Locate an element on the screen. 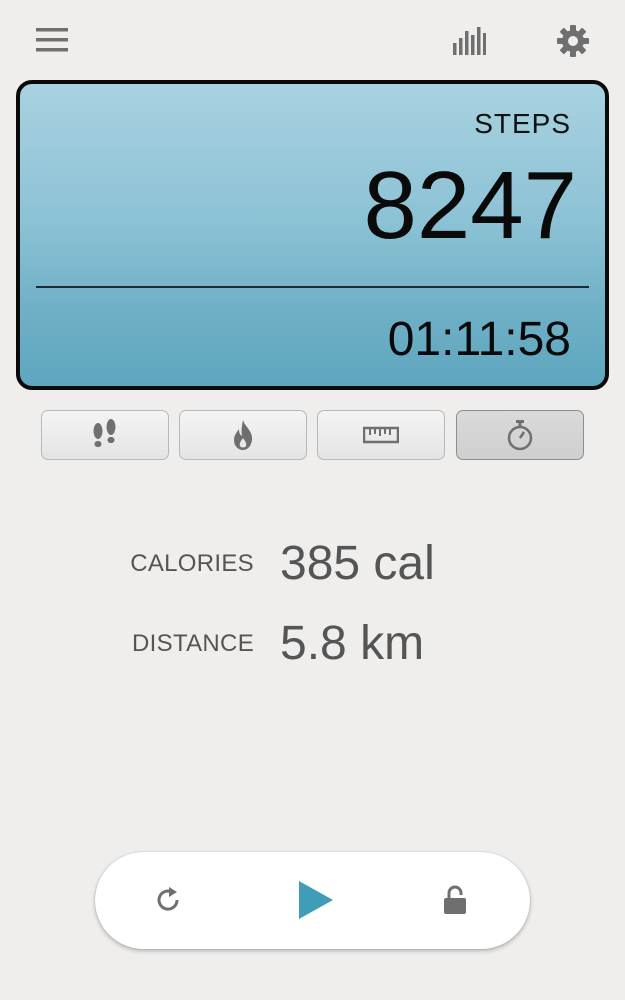 Image resolution: width=625 pixels, height=1000 pixels. flame-icon is located at coordinates (243, 435).